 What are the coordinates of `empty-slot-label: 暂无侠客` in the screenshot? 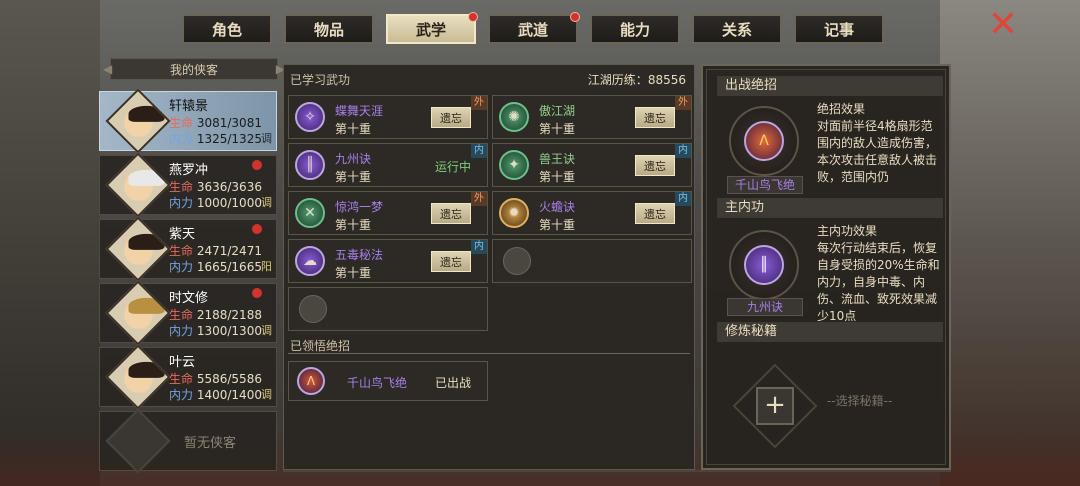 It's located at (210, 443).